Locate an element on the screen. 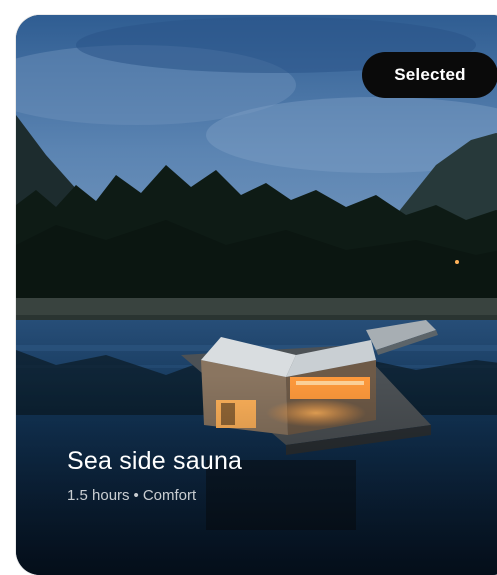 The height and width of the screenshot is (575, 497). card-meta: 1.5 hours • Comfort is located at coordinates (131, 495).